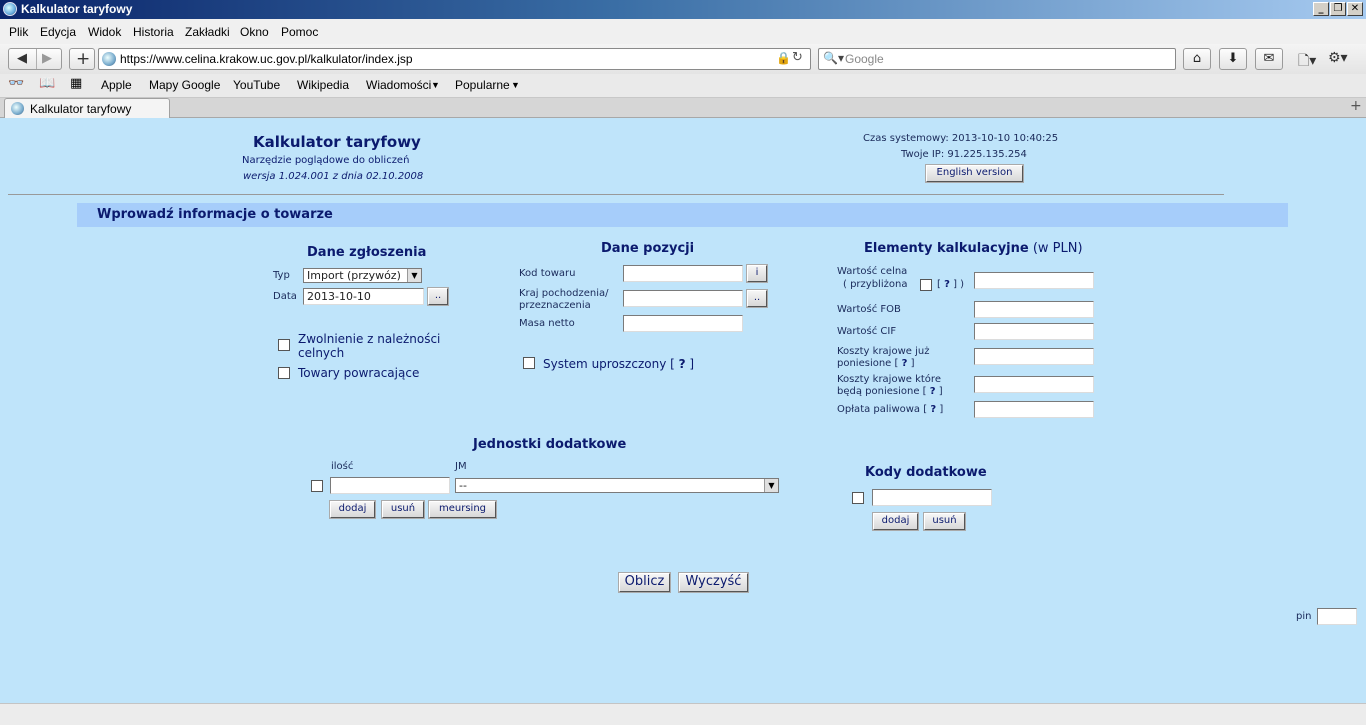 This screenshot has width=1366, height=725. Describe the element at coordinates (644, 582) in the screenshot. I see `oblicz-button: Oblicz` at that location.